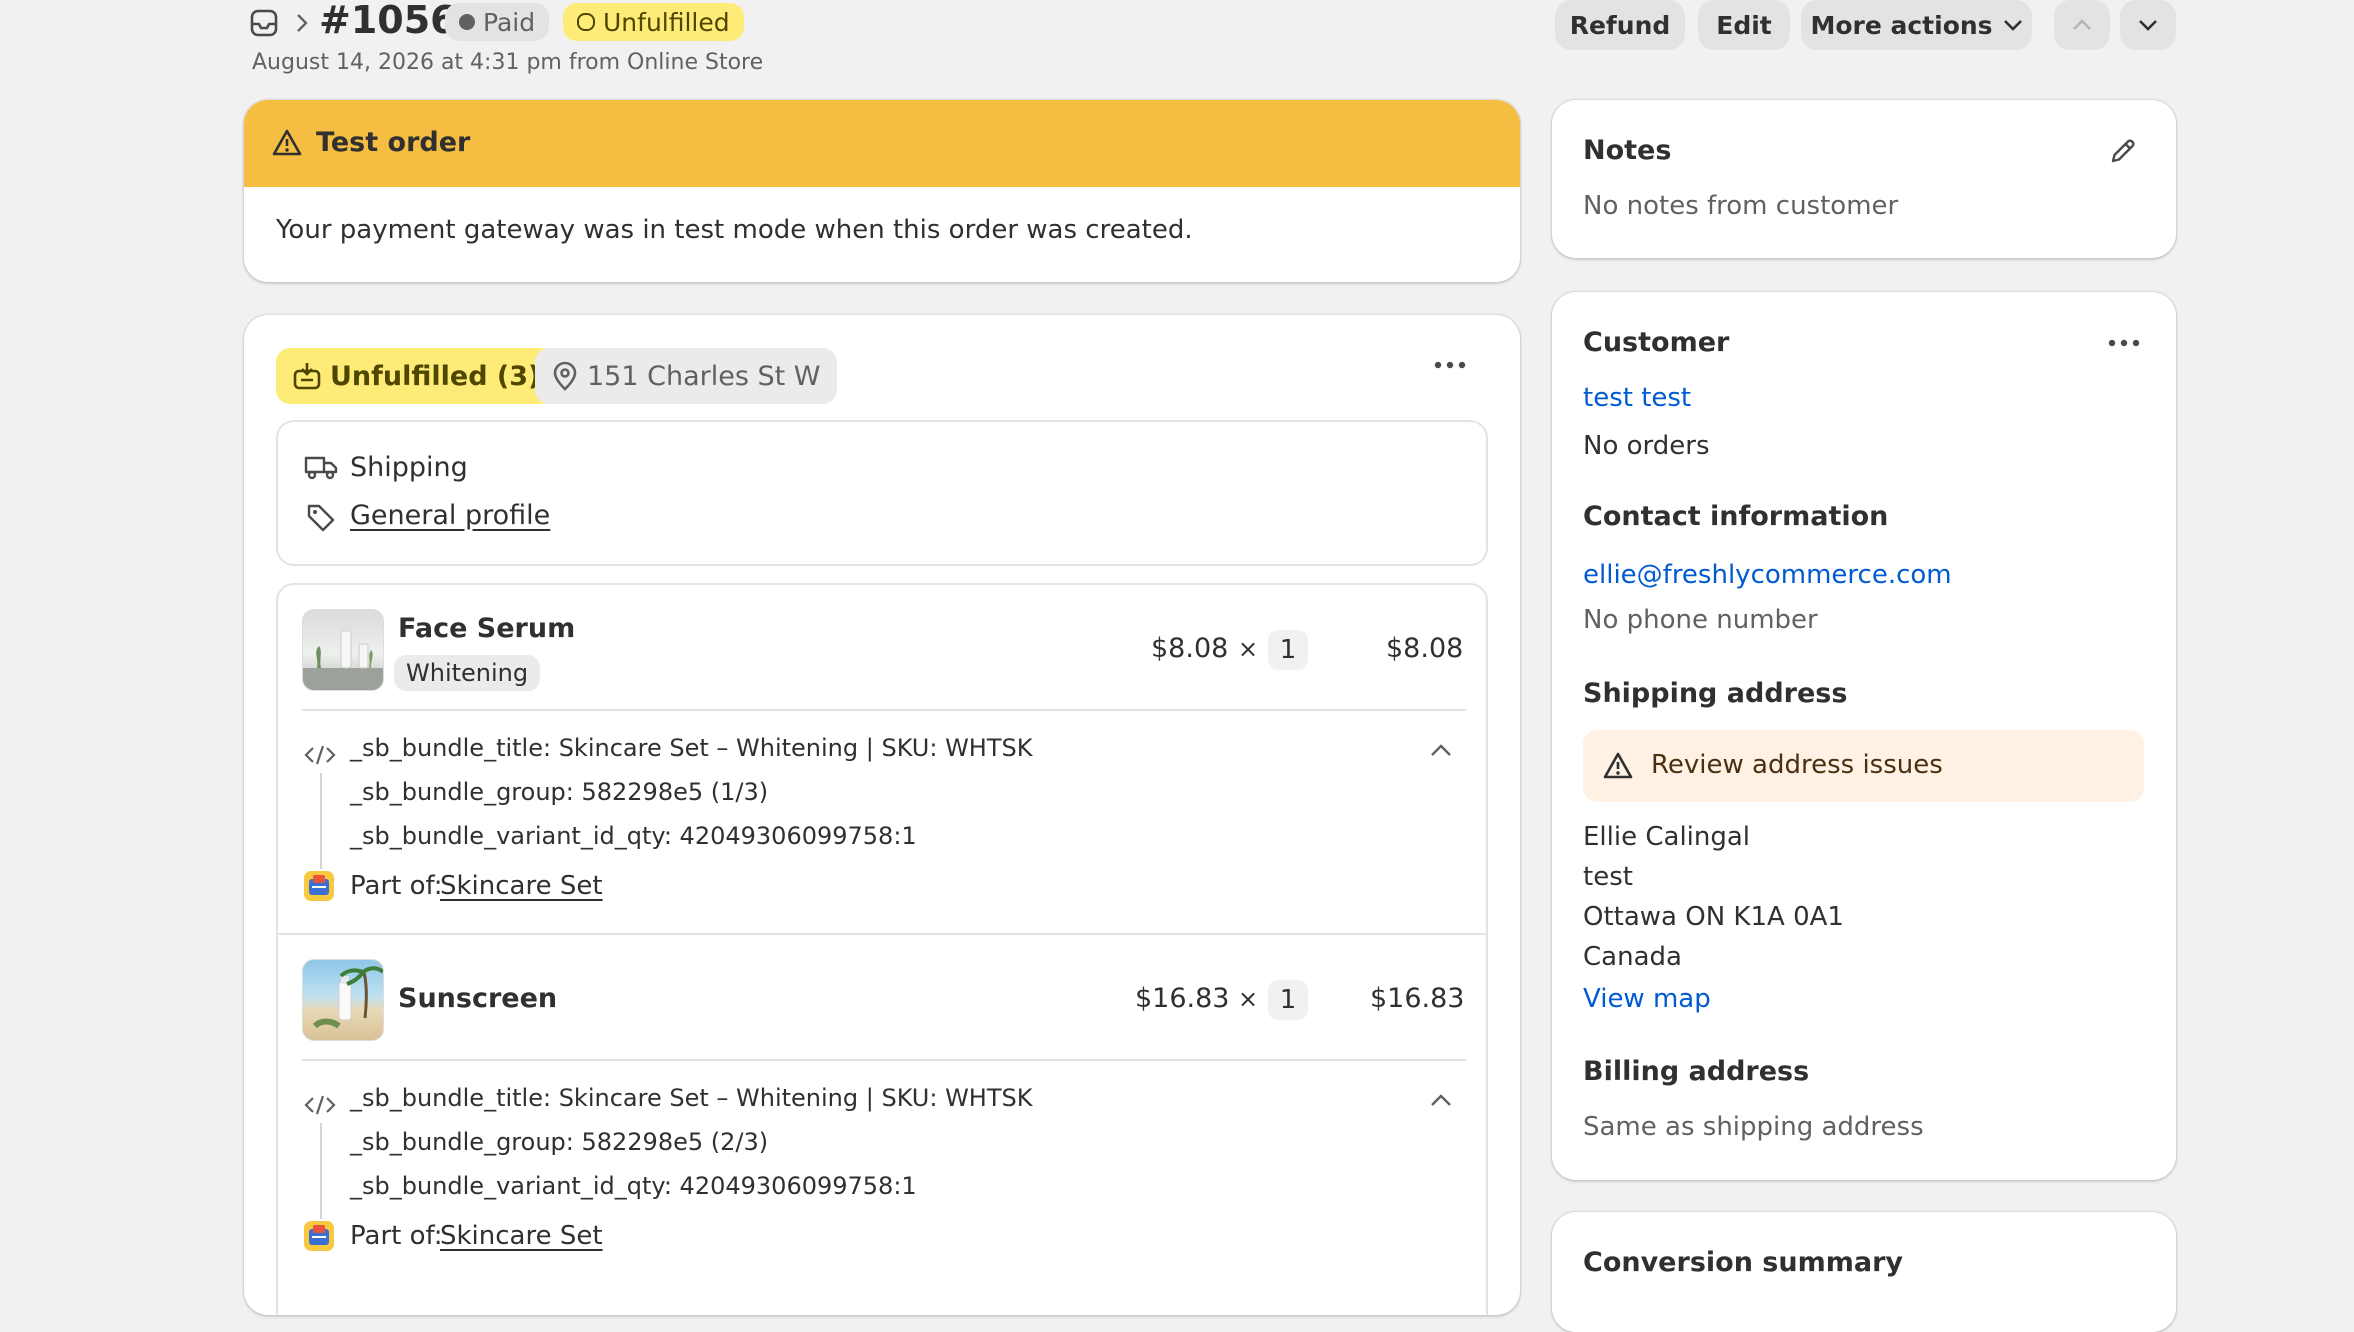 This screenshot has width=2354, height=1332. I want to click on dot-filled-icon, so click(467, 22).